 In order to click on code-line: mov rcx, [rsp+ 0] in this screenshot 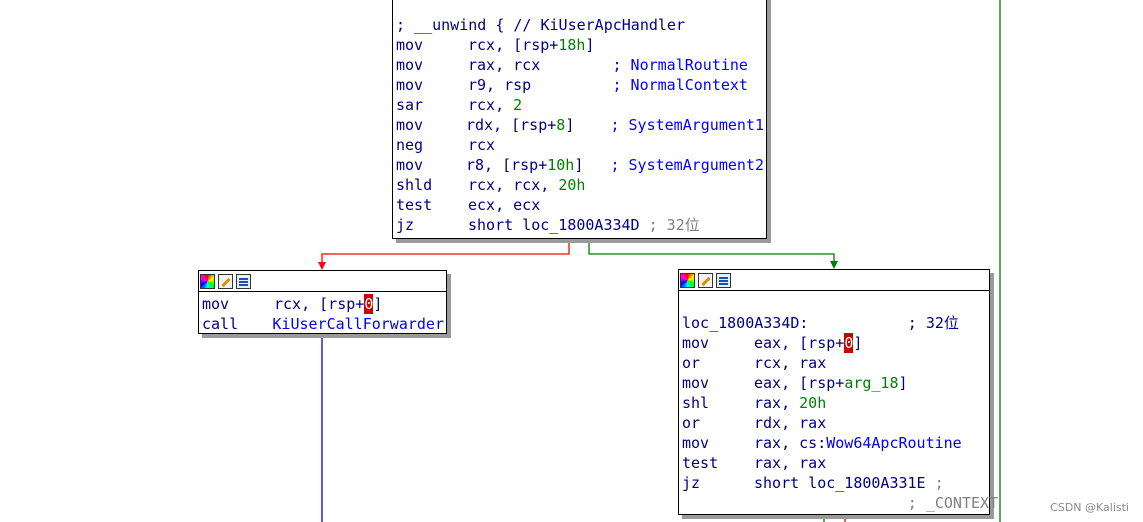, I will do `click(323, 304)`.